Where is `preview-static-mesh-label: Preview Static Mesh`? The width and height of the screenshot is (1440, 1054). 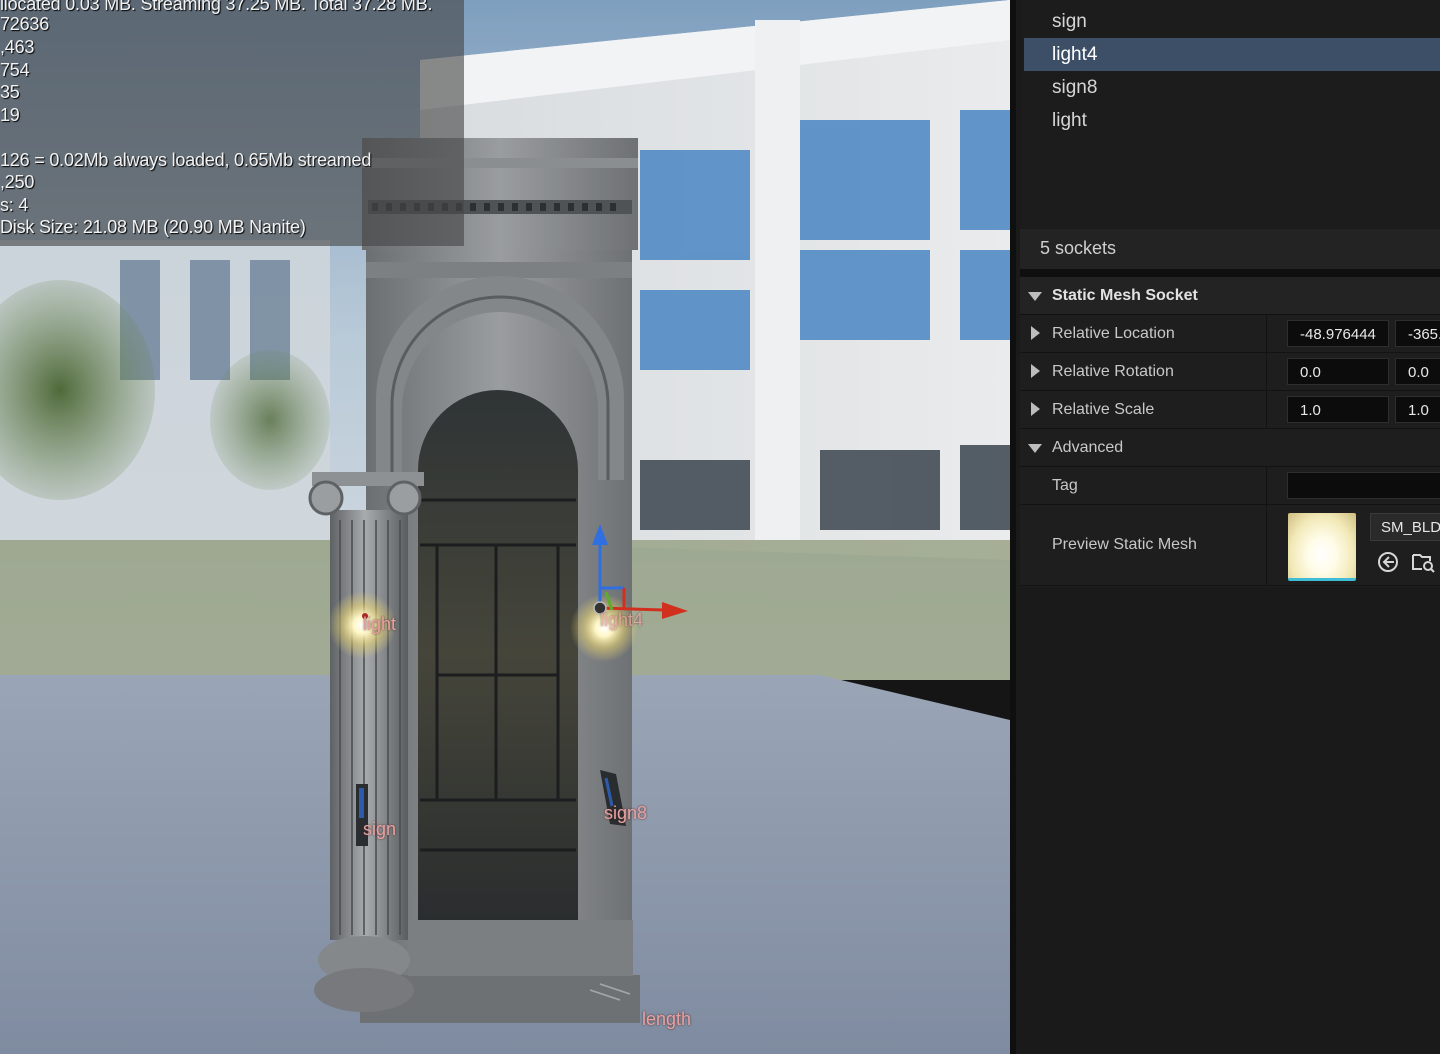 preview-static-mesh-label: Preview Static Mesh is located at coordinates (1124, 544).